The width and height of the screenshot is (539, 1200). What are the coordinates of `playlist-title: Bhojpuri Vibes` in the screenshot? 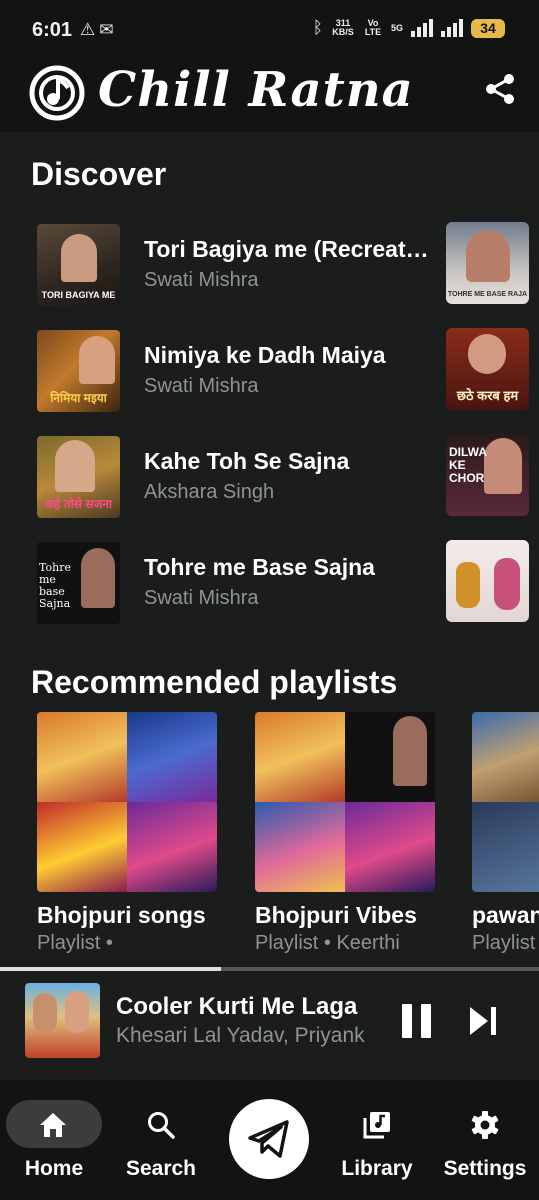 It's located at (336, 915).